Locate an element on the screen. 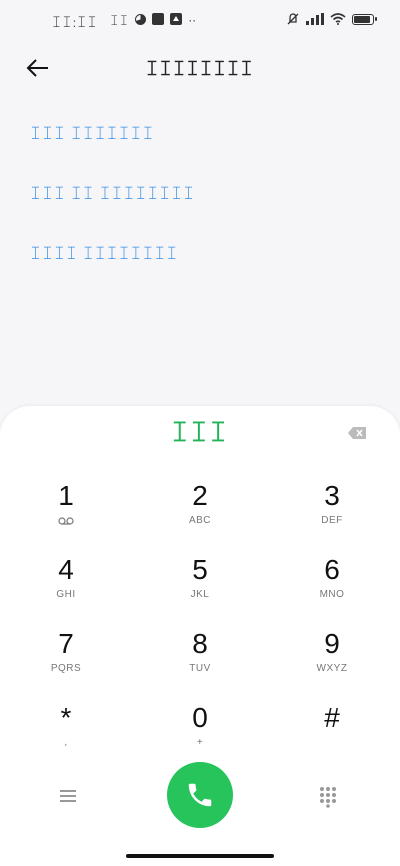 Image resolution: width=400 pixels, height=866 pixels. phone-icon is located at coordinates (200, 795).